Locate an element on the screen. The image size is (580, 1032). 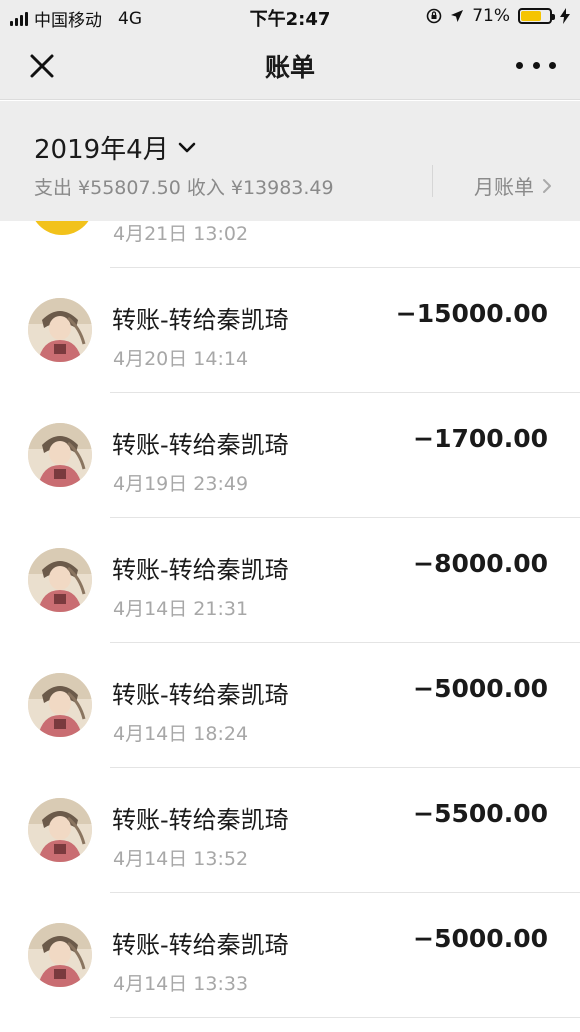
battery-level is located at coordinates (531, 16).